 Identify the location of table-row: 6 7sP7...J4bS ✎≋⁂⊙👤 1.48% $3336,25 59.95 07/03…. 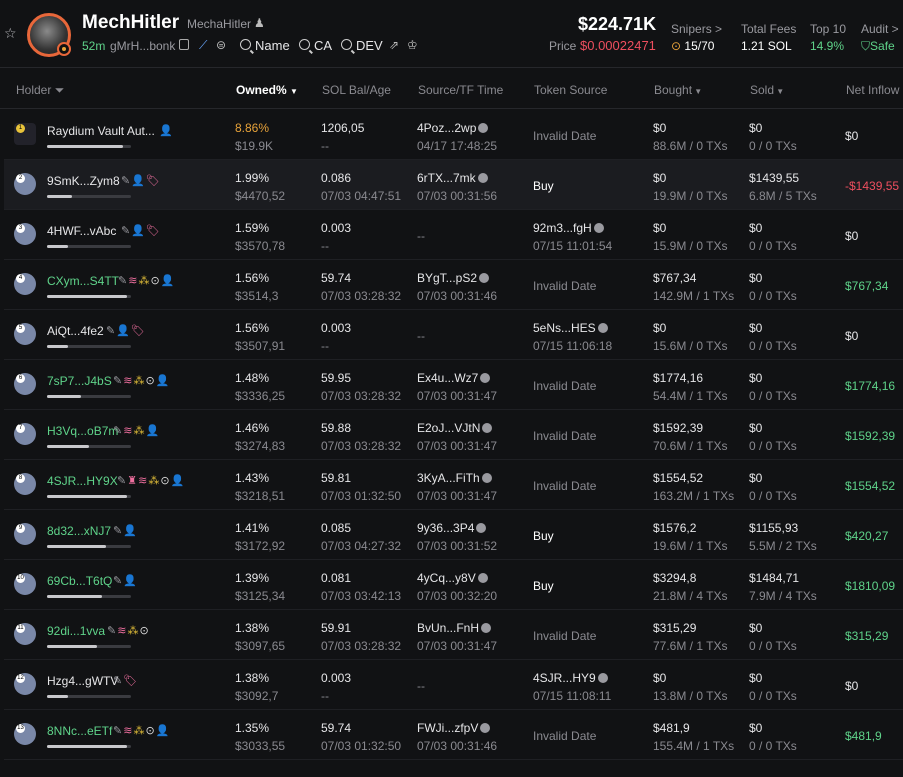
(453, 385).